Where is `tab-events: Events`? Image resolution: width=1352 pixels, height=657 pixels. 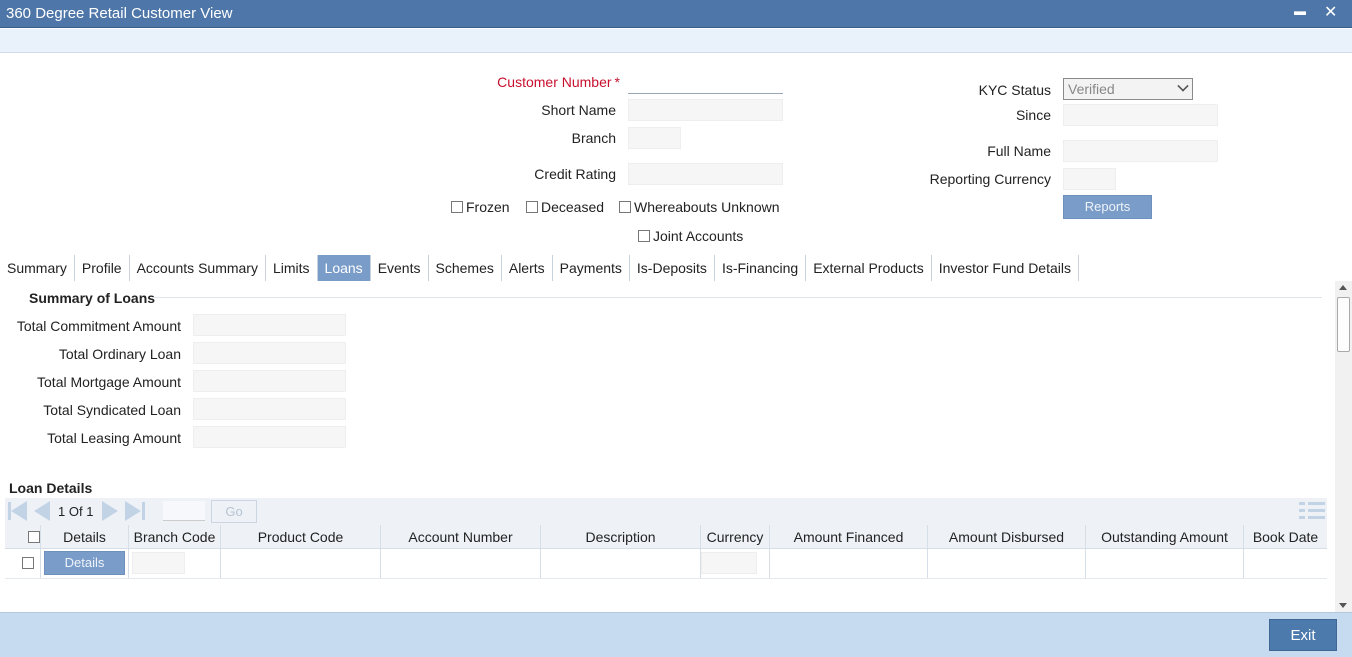 tab-events: Events is located at coordinates (400, 268).